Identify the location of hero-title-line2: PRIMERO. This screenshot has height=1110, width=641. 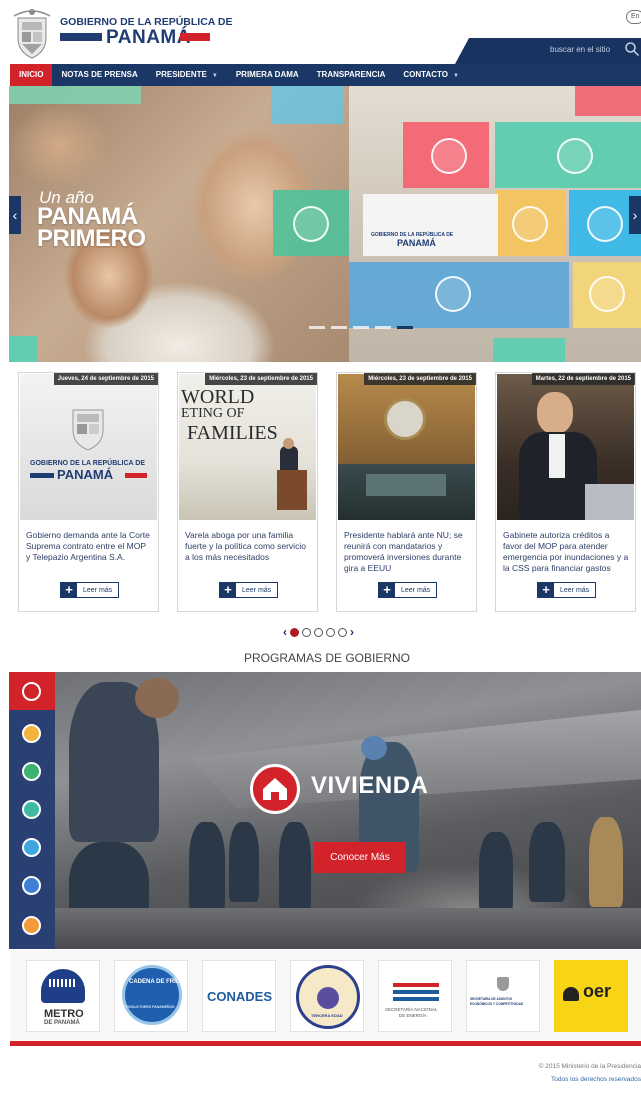
(91, 238).